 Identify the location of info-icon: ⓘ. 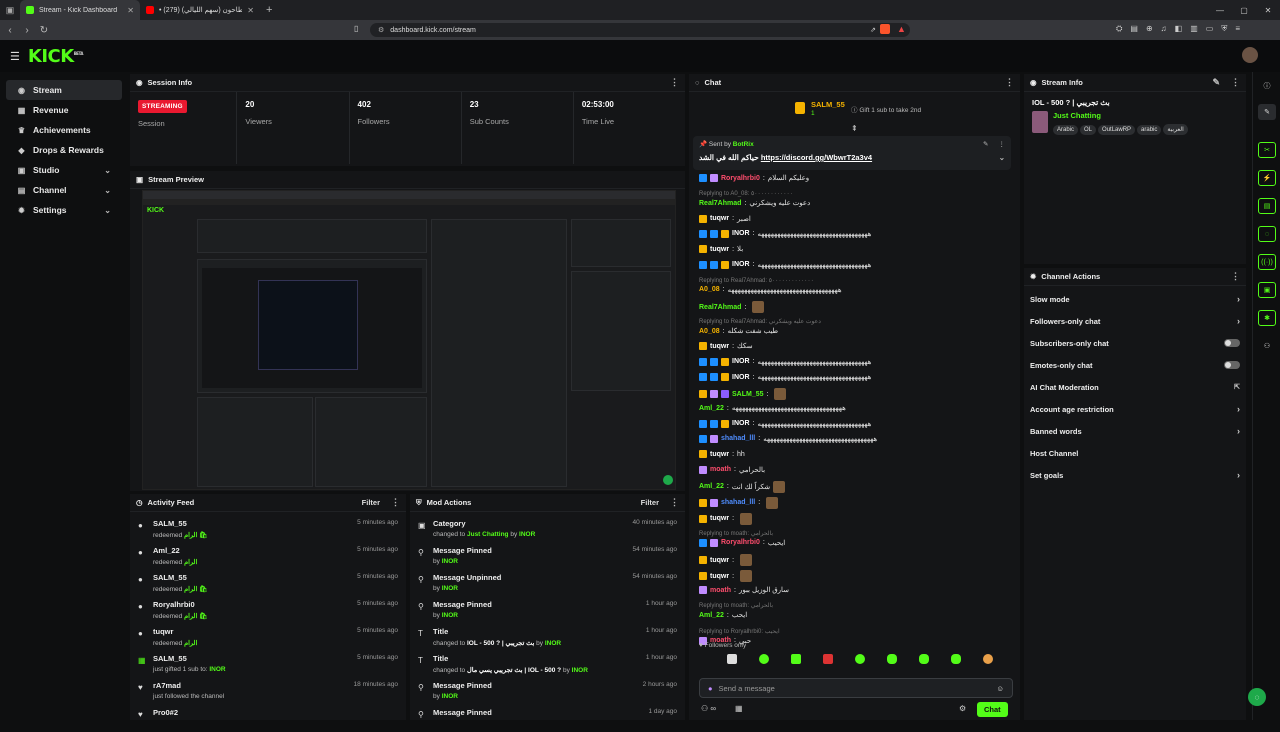
(1267, 86).